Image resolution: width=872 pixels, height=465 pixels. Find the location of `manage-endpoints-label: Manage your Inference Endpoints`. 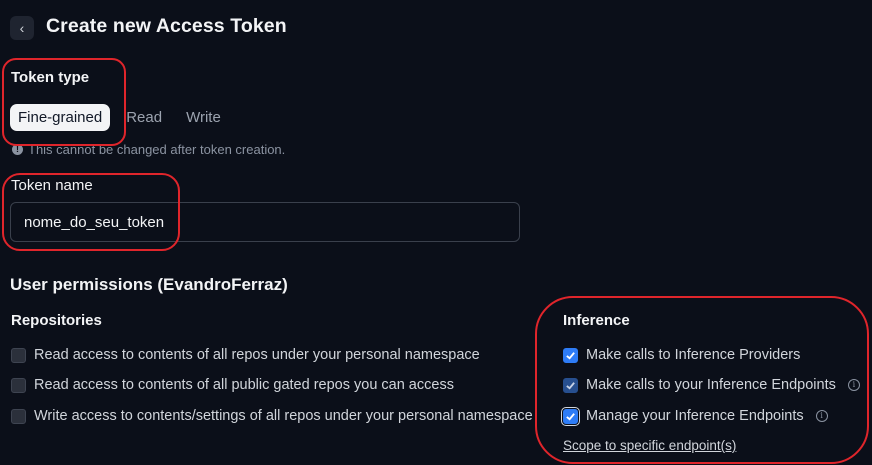

manage-endpoints-label: Manage your Inference Endpoints is located at coordinates (695, 416).